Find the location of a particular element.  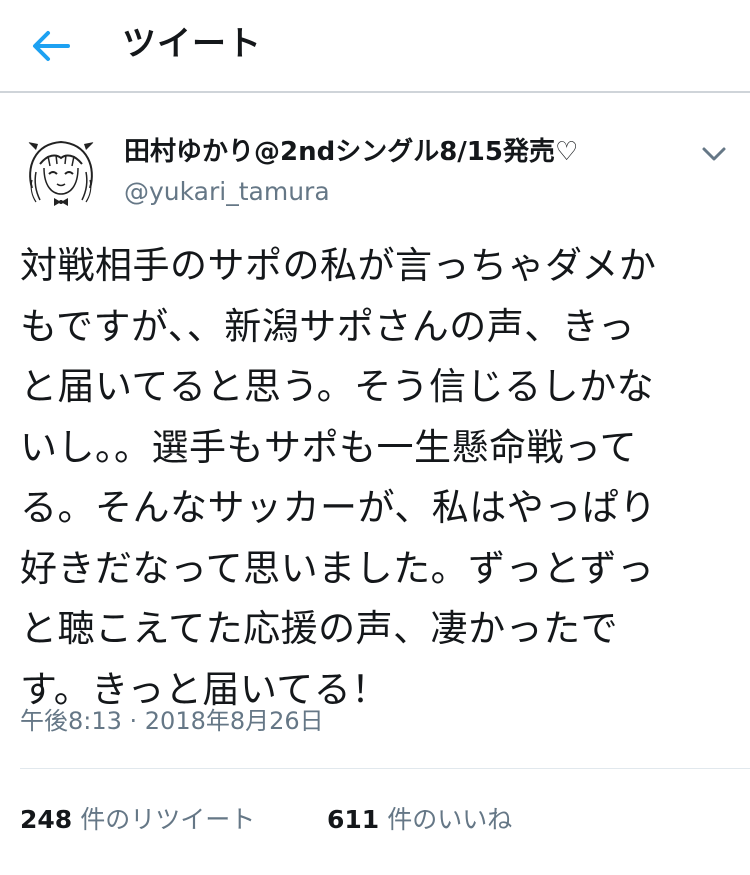

avatar-illustration is located at coordinates (61, 171).